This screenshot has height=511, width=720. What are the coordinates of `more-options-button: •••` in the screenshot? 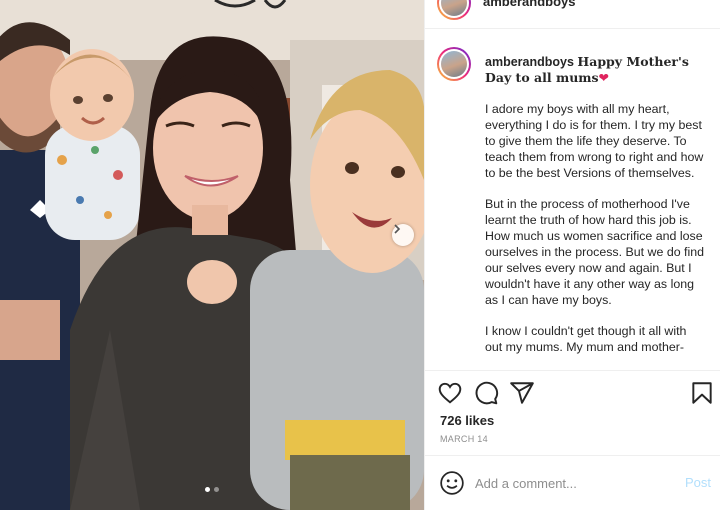 It's located at (701, 3).